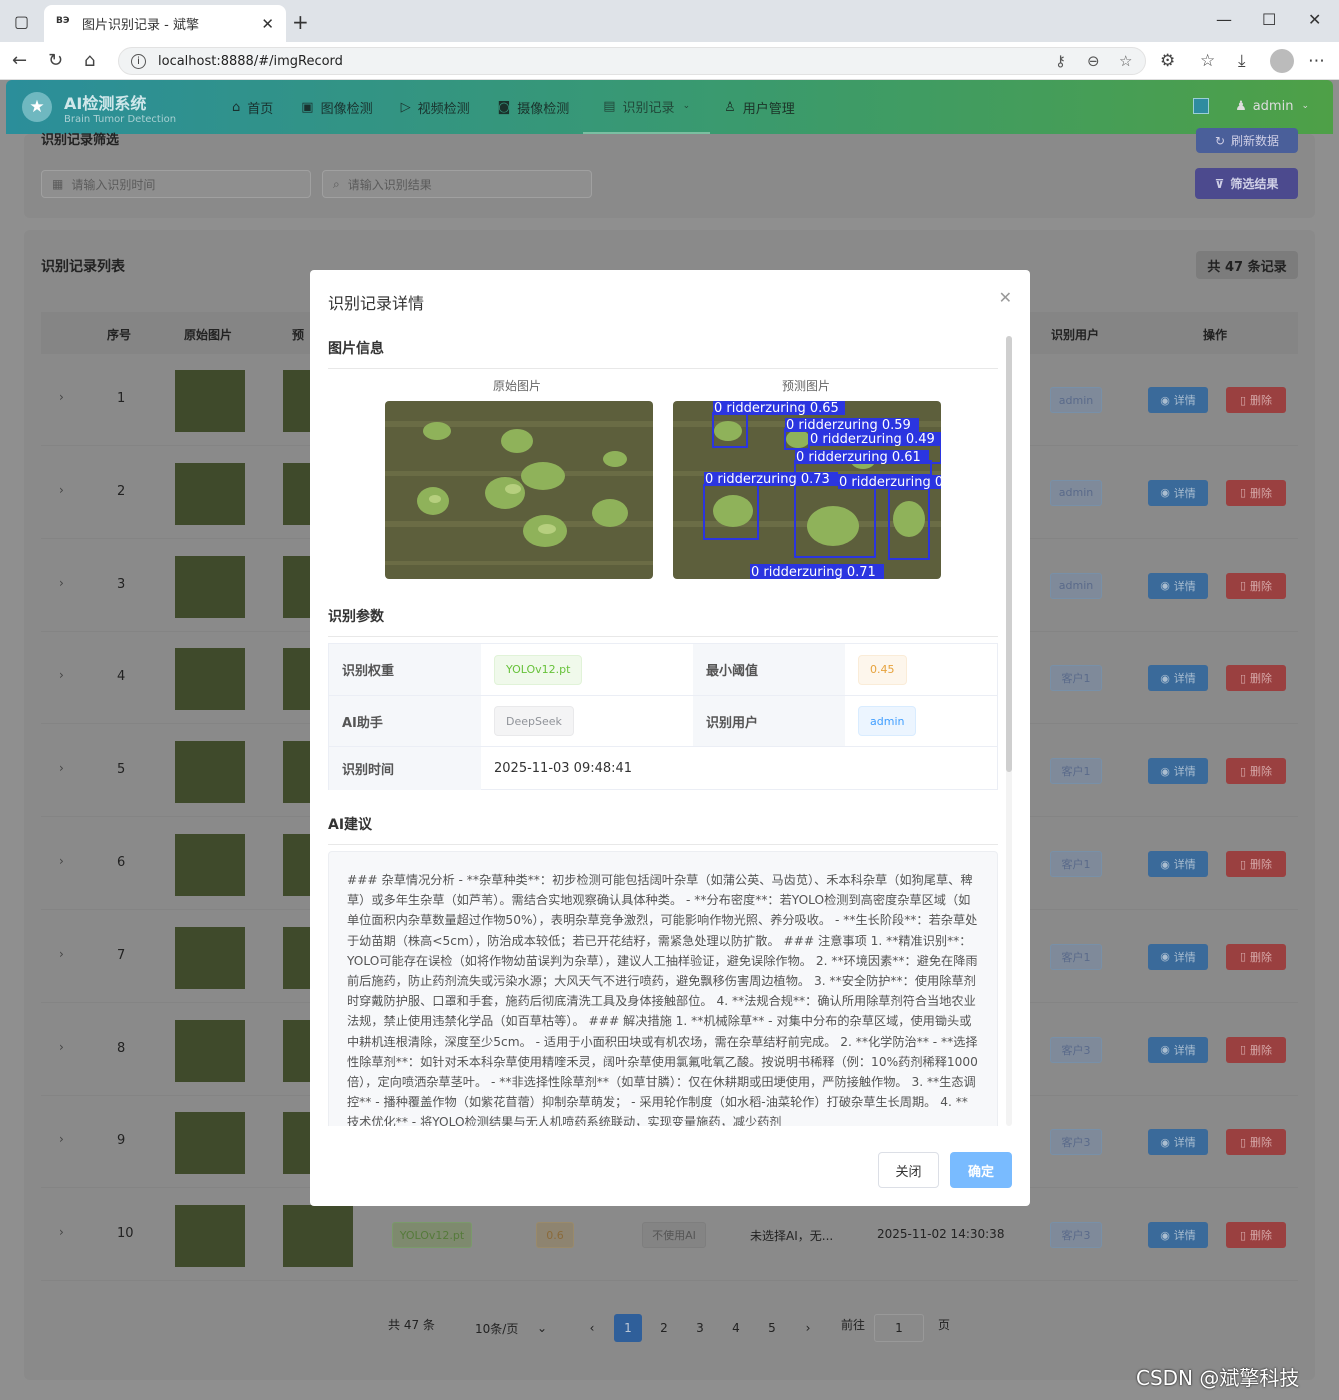 This screenshot has height=1400, width=1339. What do you see at coordinates (534, 107) in the screenshot?
I see `menu-item-camera: ◙ 摄像检测` at bounding box center [534, 107].